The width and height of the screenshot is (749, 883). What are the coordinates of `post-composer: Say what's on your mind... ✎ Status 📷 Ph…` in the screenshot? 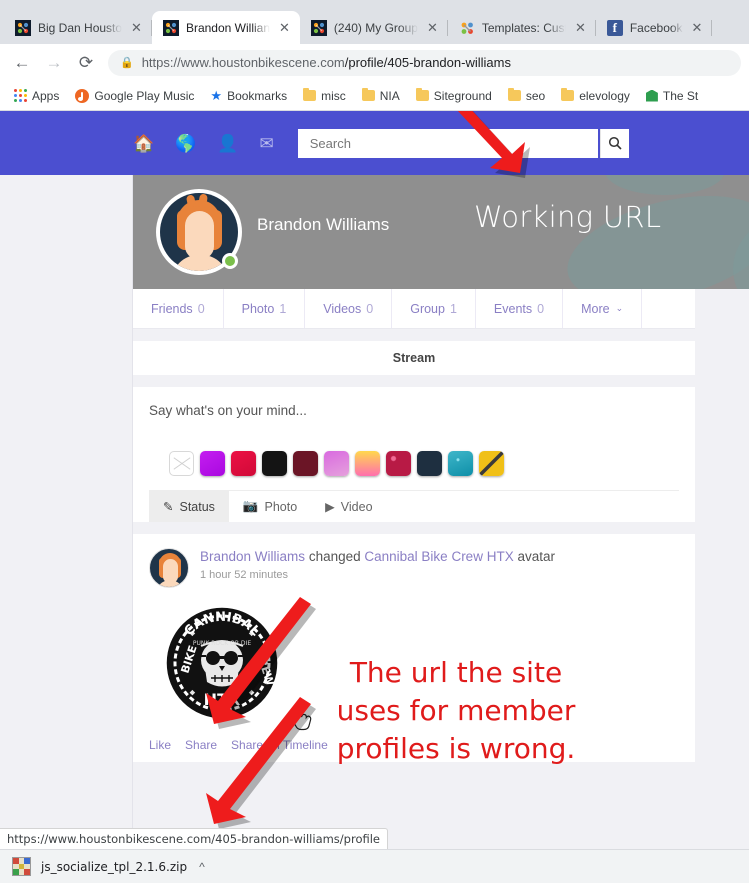 It's located at (414, 454).